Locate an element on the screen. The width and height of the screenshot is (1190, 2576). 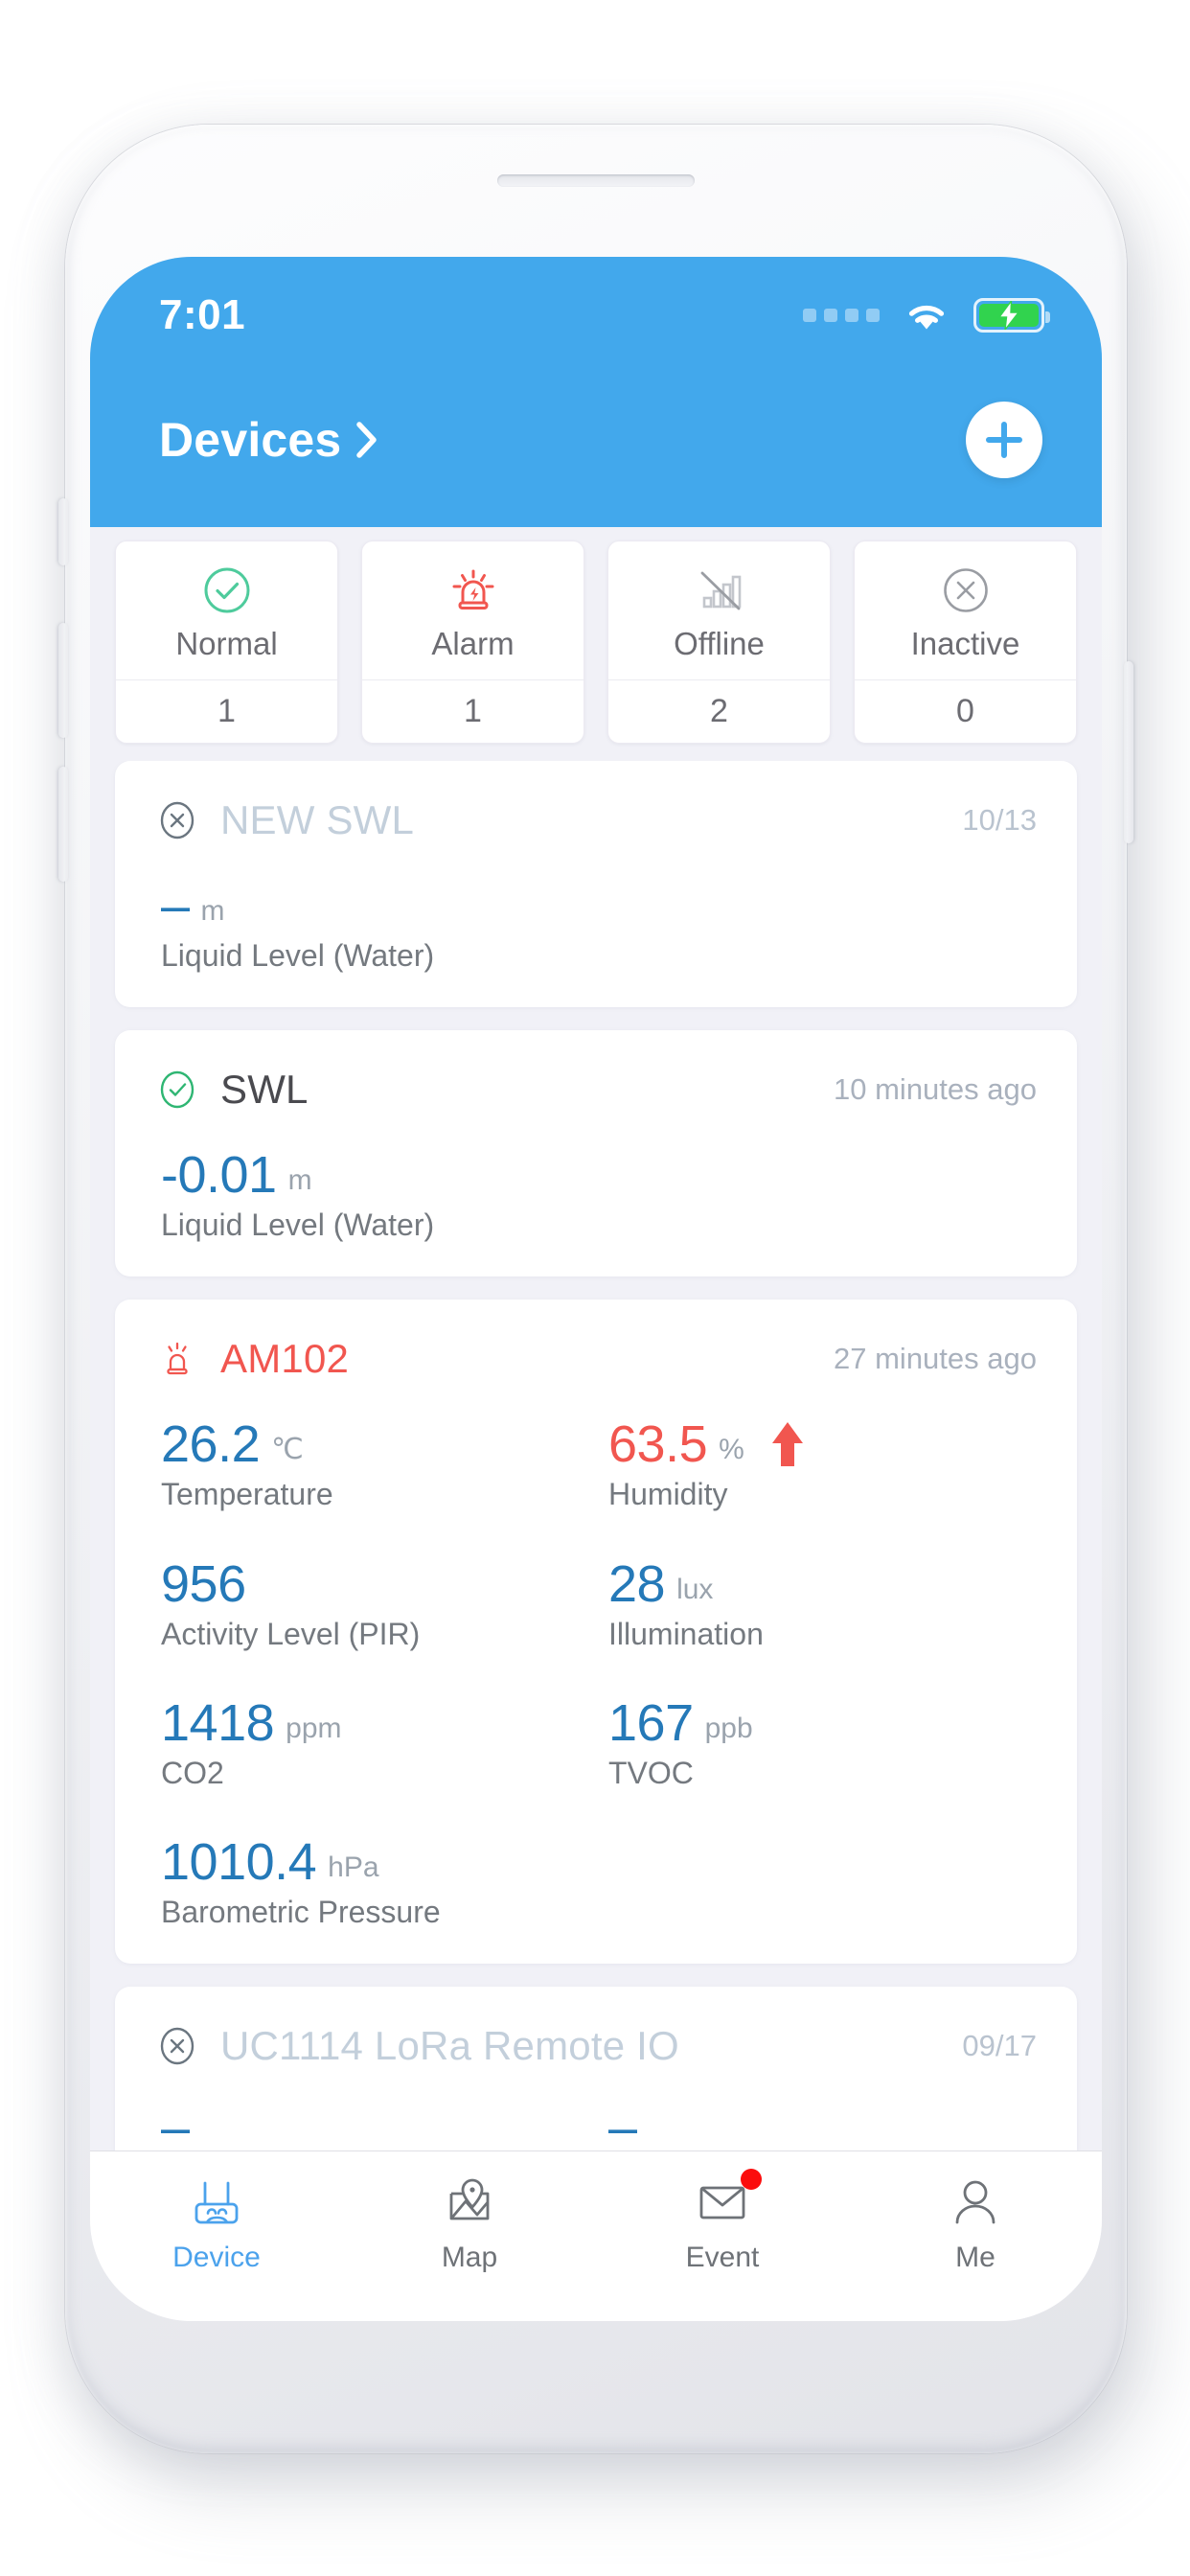
device-name: UC1114 LoRa Remote IO is located at coordinates (450, 2046).